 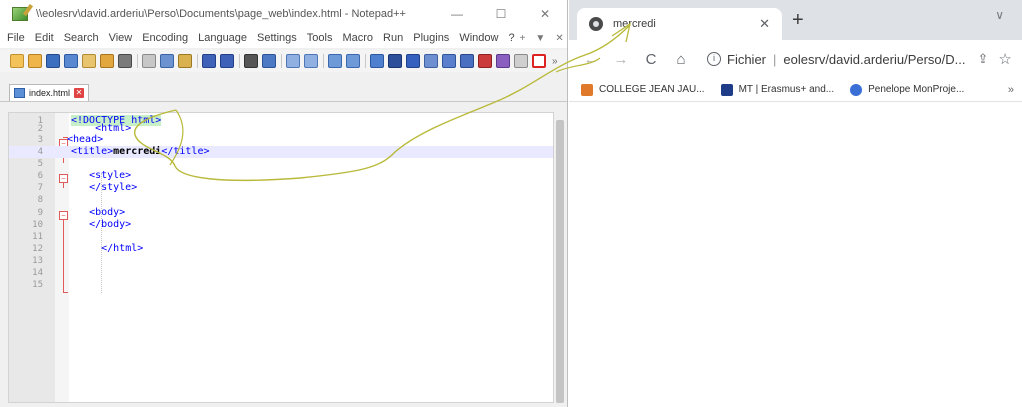 What do you see at coordinates (107, 61) in the screenshot?
I see `close-all-icon` at bounding box center [107, 61].